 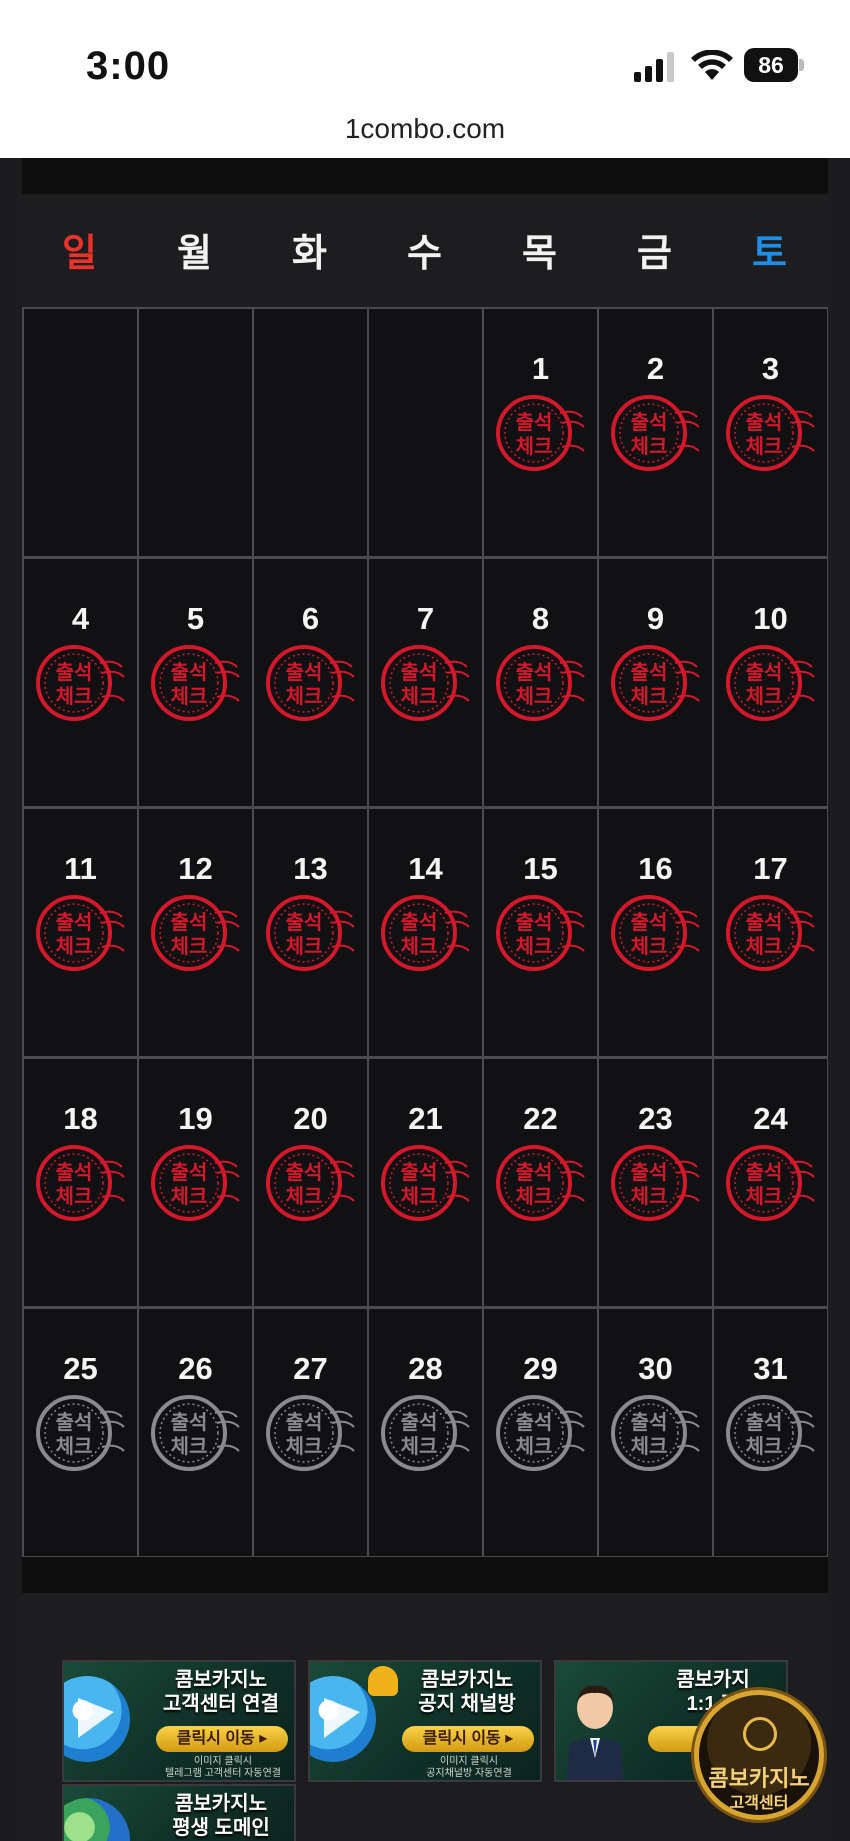 What do you see at coordinates (97, 1819) in the screenshot?
I see `globe-icon` at bounding box center [97, 1819].